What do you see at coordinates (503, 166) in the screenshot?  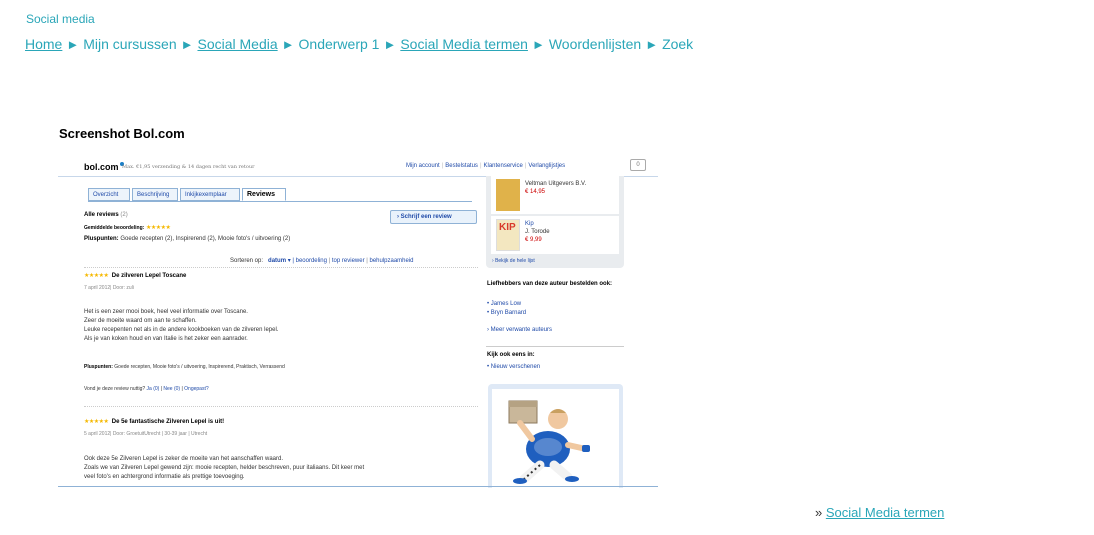 I see `toplink: Klantenservice` at bounding box center [503, 166].